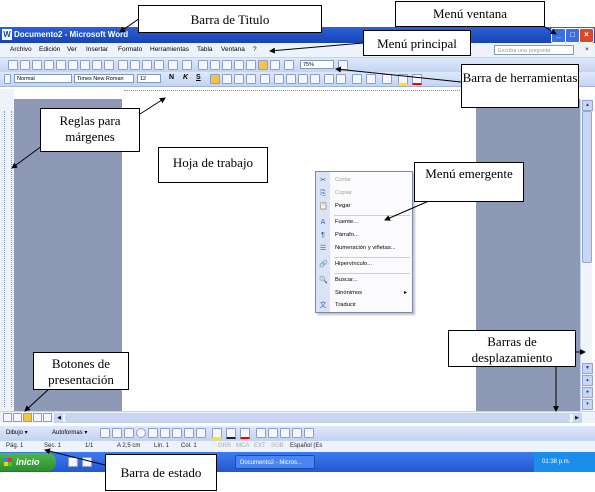 The height and width of the screenshot is (492, 595). What do you see at coordinates (512, 348) in the screenshot?
I see `callout-scrollbars: Barras de desplazamiento` at bounding box center [512, 348].